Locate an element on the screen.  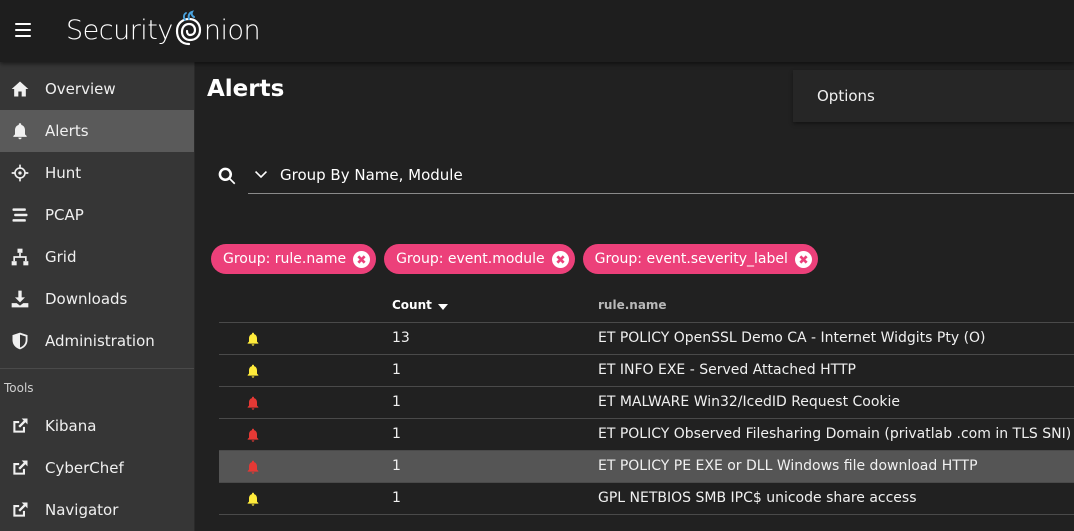
group-chip: Group: event.severity_label is located at coordinates (700, 259).